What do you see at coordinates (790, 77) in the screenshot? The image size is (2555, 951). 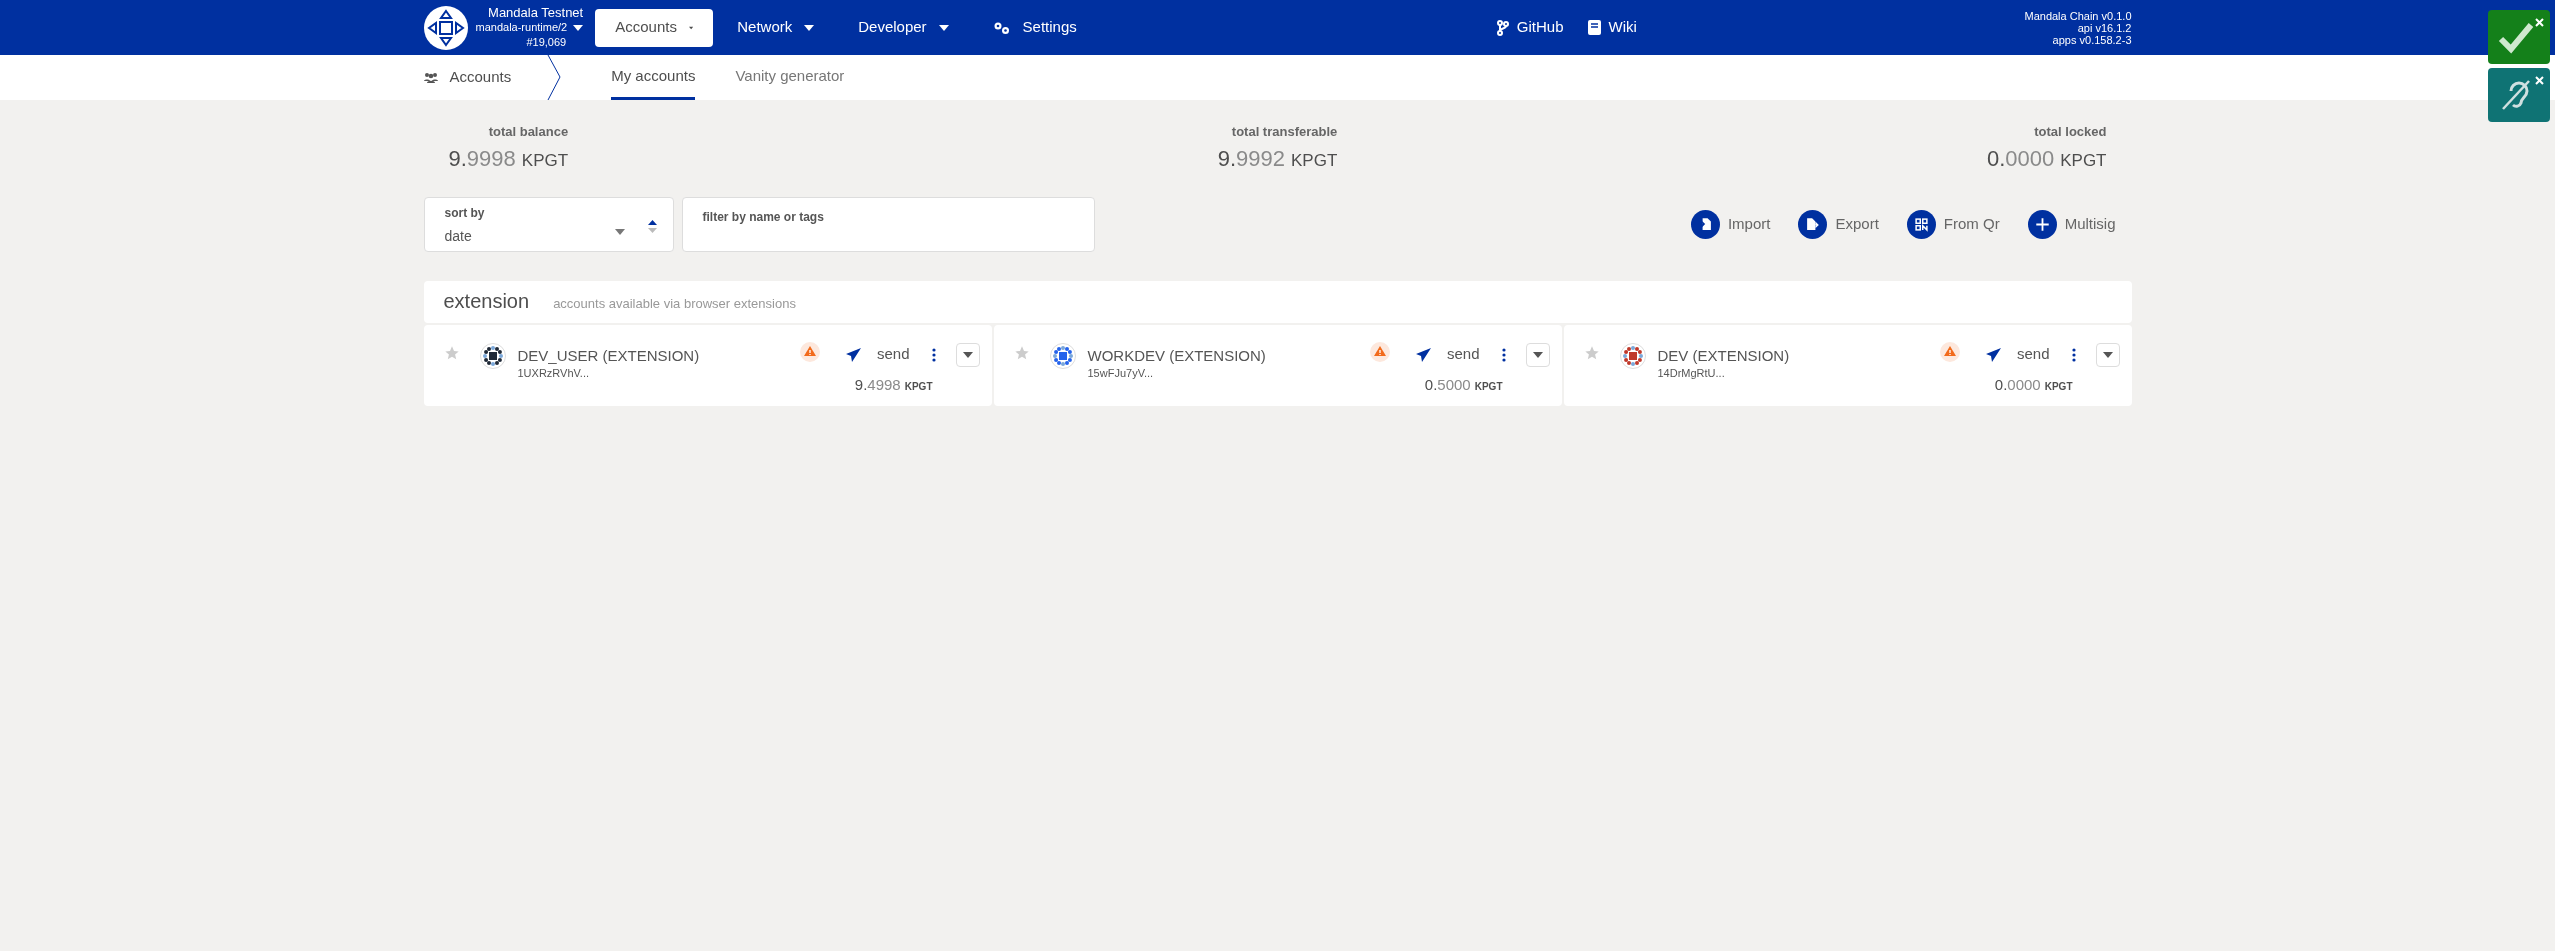 I see `page-tab: Vanity generator` at bounding box center [790, 77].